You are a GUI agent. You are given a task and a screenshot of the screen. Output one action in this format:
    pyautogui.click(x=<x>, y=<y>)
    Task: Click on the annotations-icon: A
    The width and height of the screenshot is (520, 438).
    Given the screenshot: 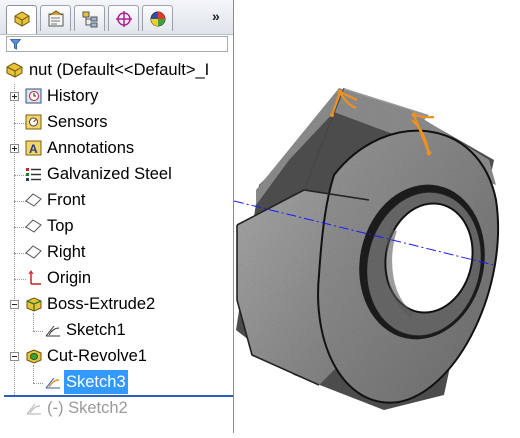 What is the action you would take?
    pyautogui.click(x=33, y=148)
    